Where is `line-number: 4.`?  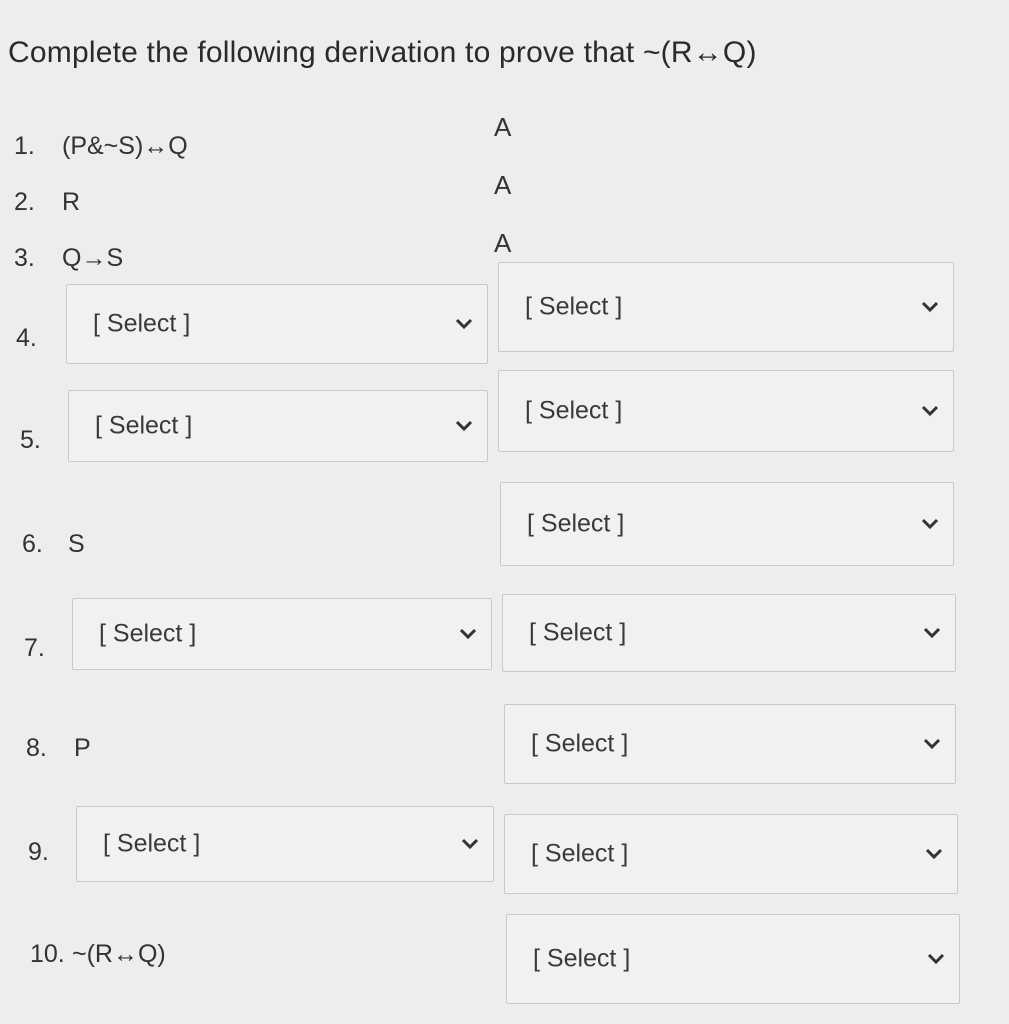
line-number: 4. is located at coordinates (26, 338).